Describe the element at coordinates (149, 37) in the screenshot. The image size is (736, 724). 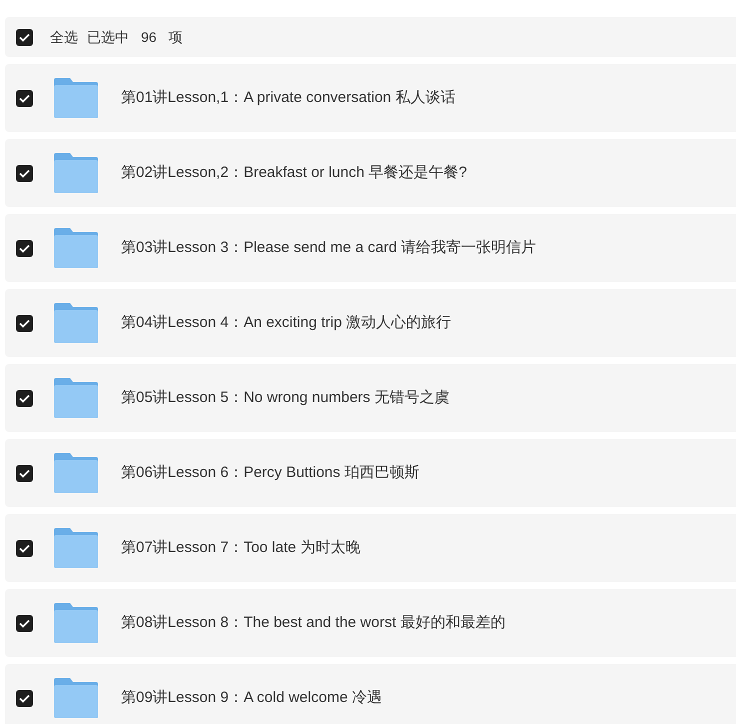
I see `selected-count: 96` at that location.